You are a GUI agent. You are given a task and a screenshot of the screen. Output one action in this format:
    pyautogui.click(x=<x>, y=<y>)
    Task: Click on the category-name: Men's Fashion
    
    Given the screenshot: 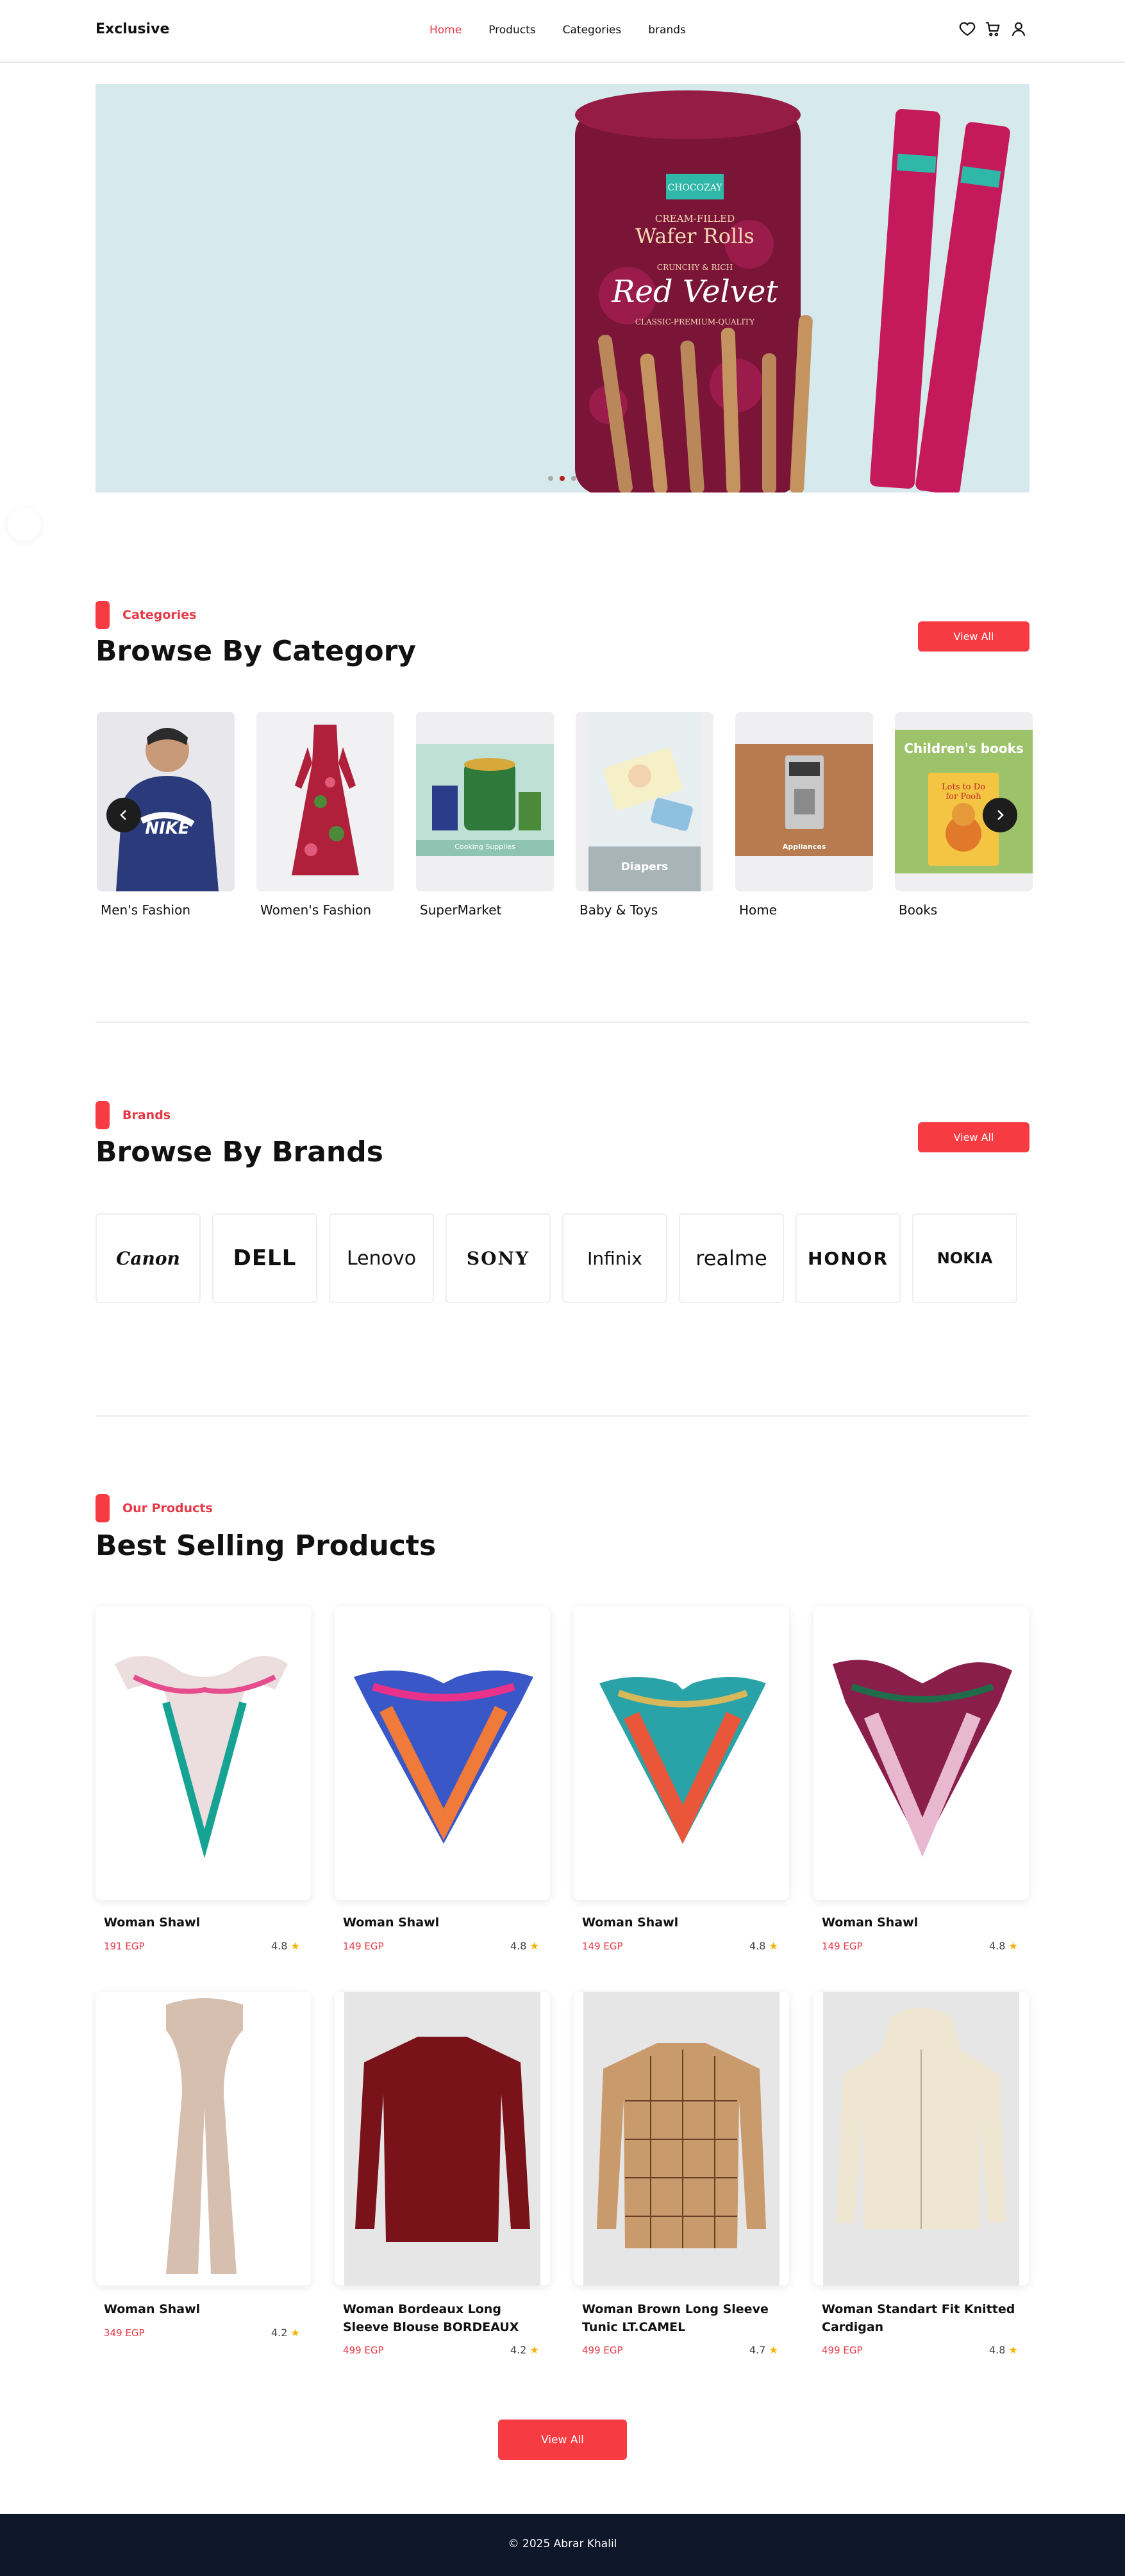 What is the action you would take?
    pyautogui.click(x=146, y=910)
    